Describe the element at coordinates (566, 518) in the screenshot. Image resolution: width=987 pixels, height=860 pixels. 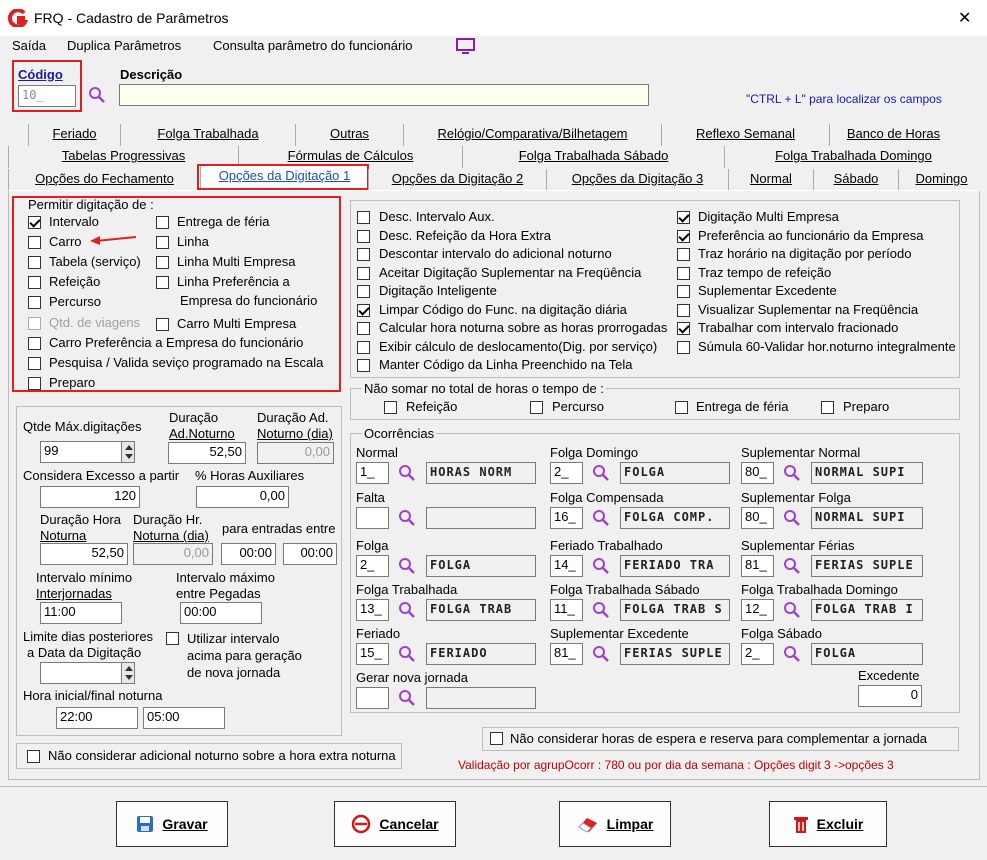
I see `ocorrencia-code-input: 16_` at that location.